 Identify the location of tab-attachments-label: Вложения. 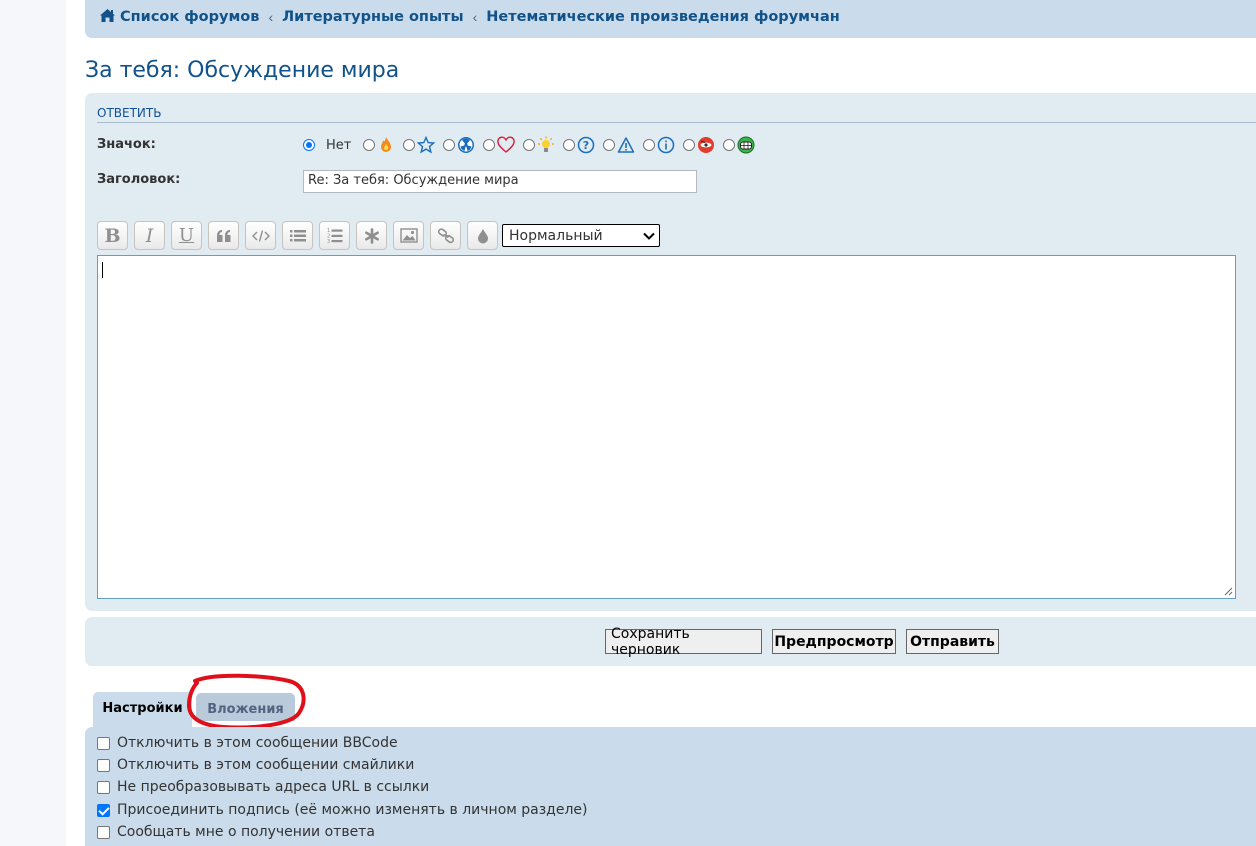
(245, 709).